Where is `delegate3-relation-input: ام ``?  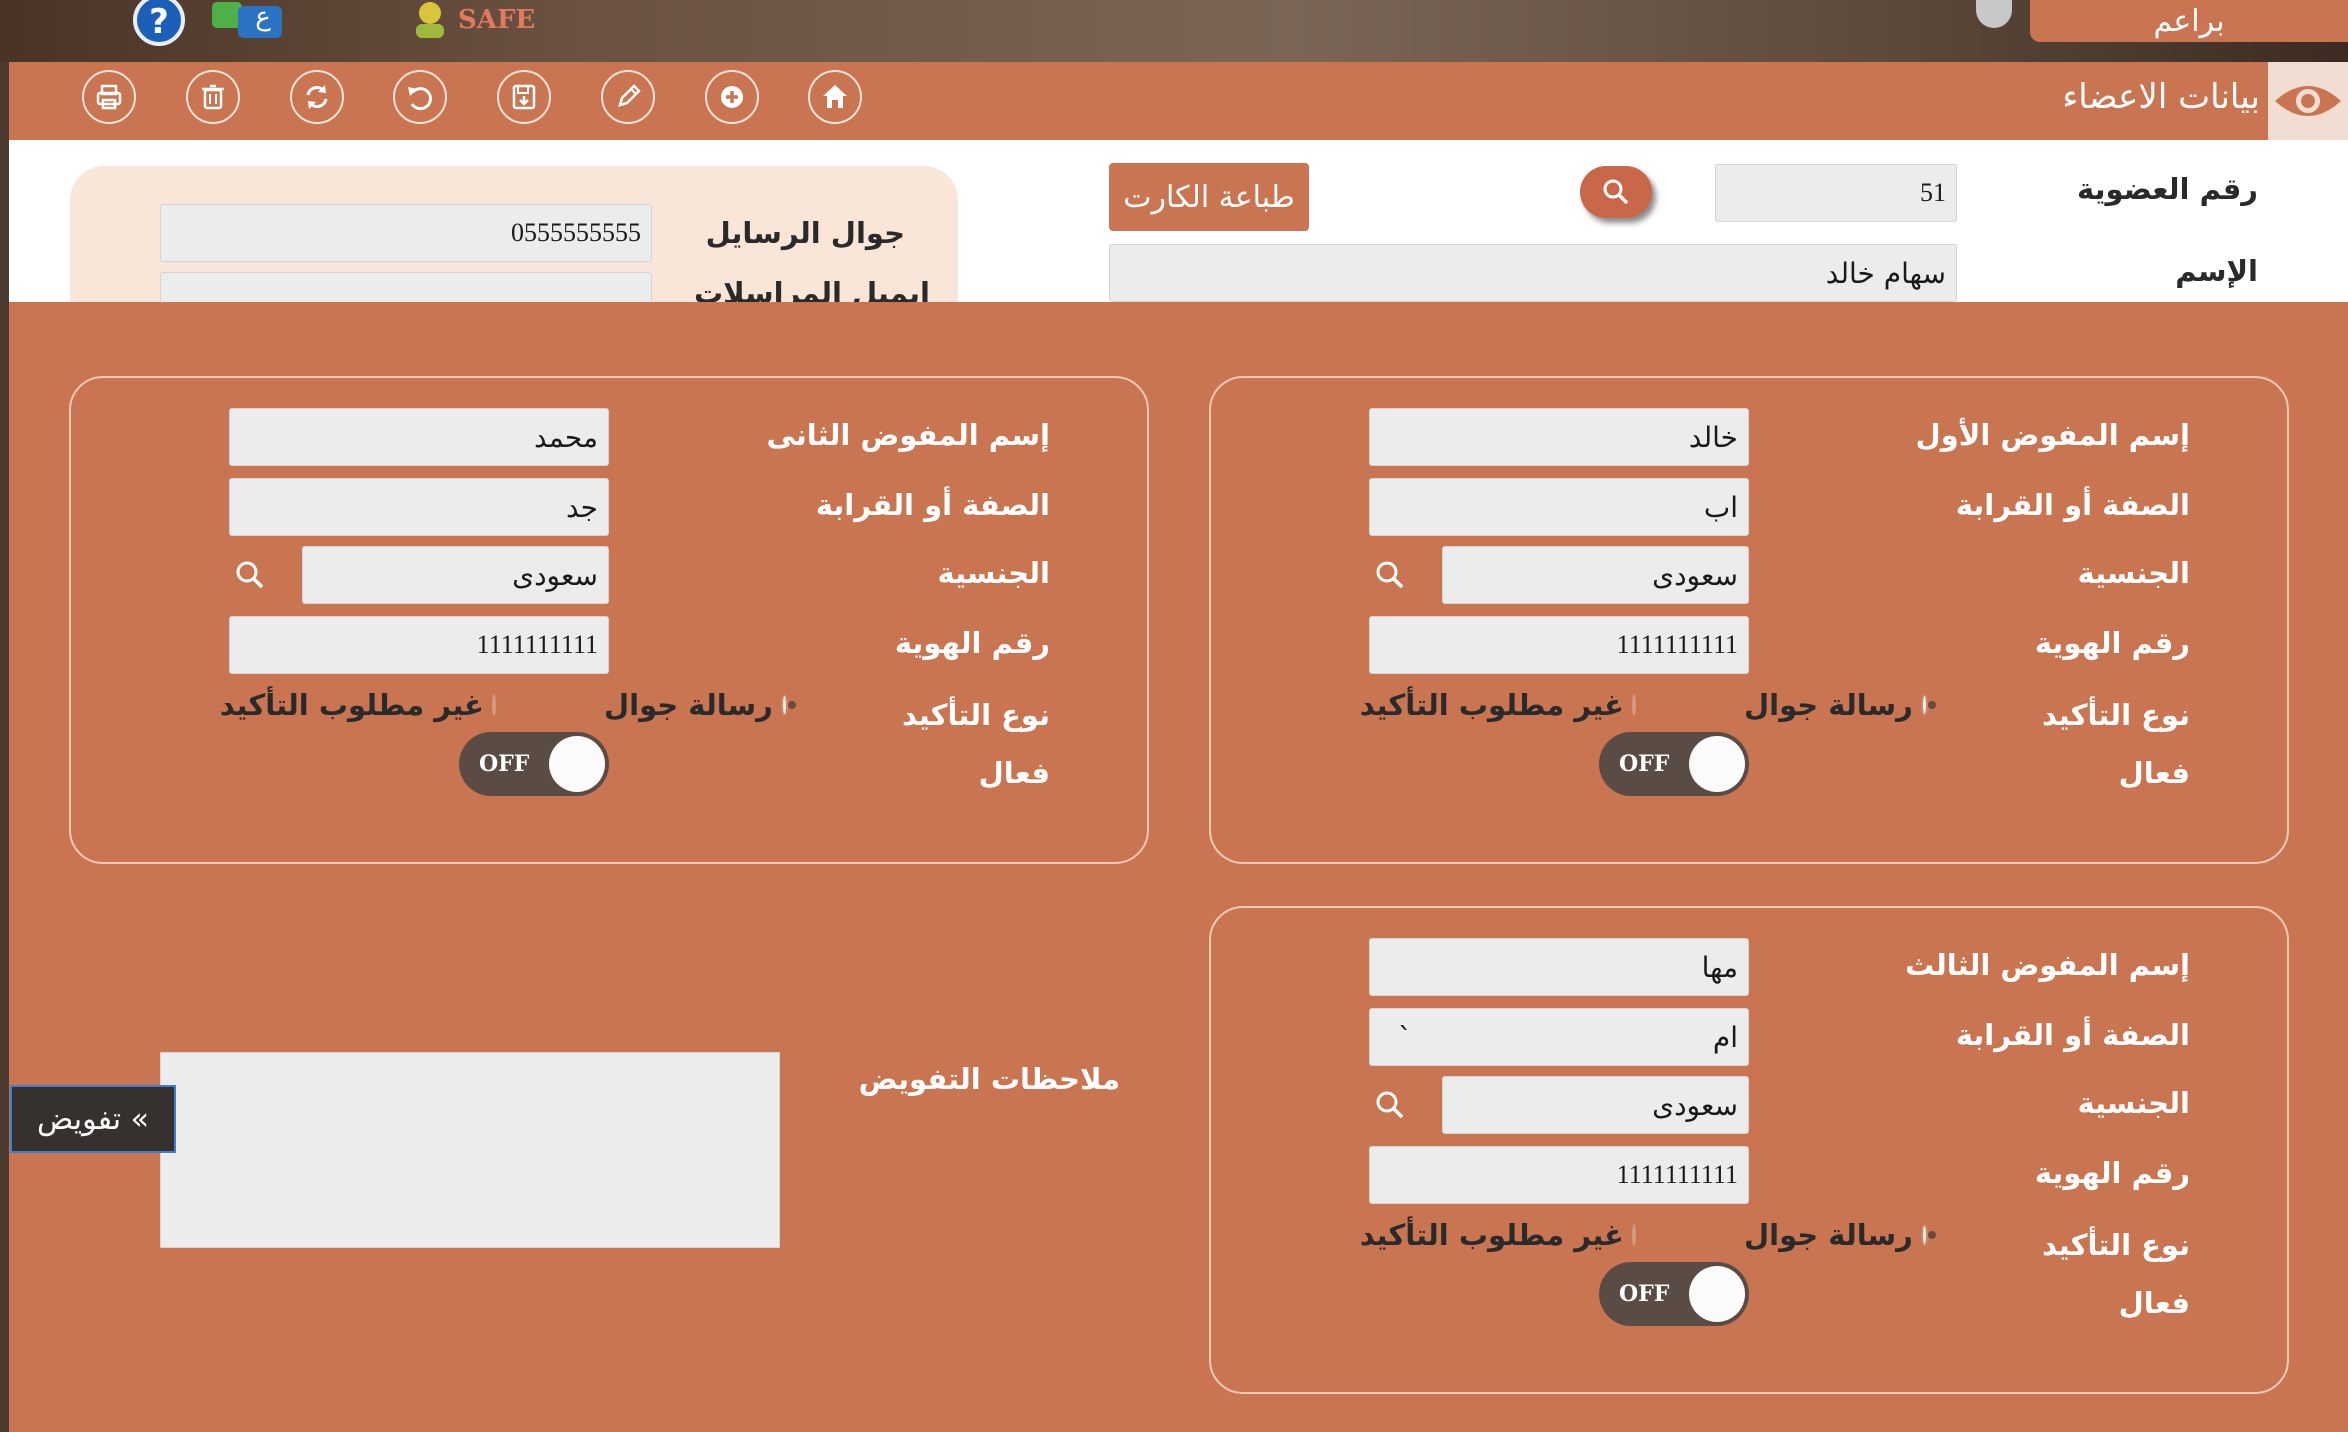 delegate3-relation-input: ام ` is located at coordinates (1559, 1037).